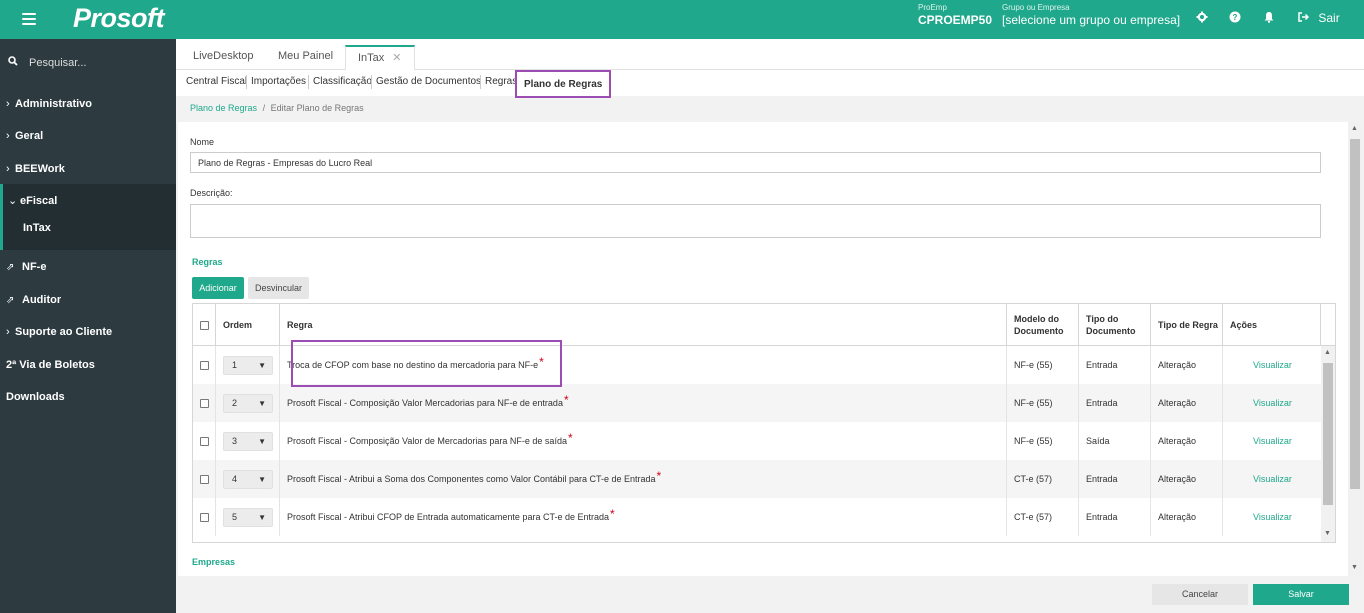 The image size is (1364, 613). What do you see at coordinates (88, 169) in the screenshot?
I see `sidebar-item-beework: › BEEWork` at bounding box center [88, 169].